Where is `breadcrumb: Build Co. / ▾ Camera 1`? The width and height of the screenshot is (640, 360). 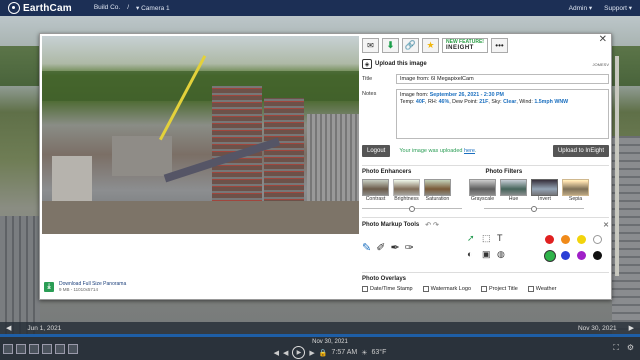 breadcrumb: Build Co. / ▾ Camera 1 is located at coordinates (132, 8).